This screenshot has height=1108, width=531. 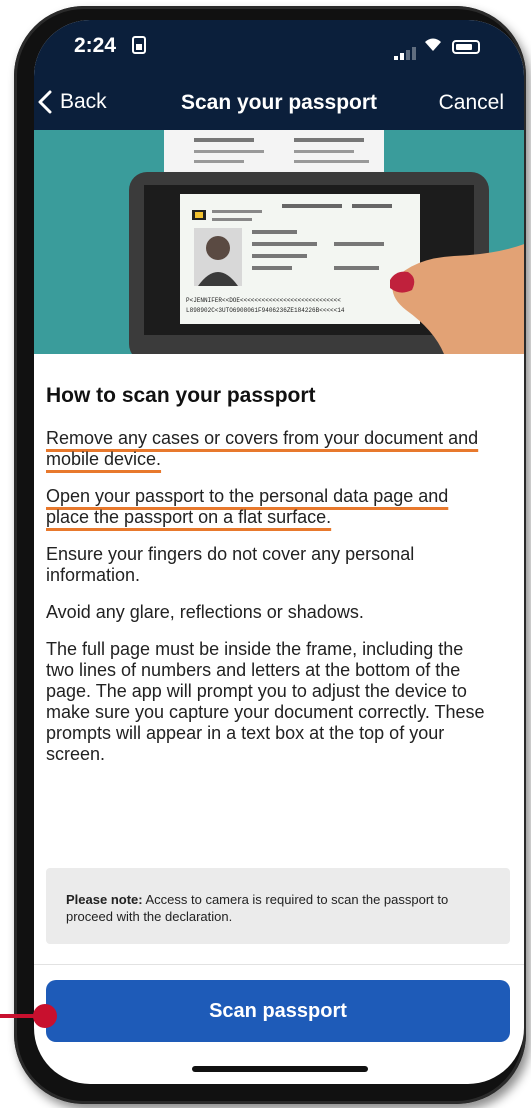 What do you see at coordinates (139, 45) in the screenshot?
I see `sim-card-icon` at bounding box center [139, 45].